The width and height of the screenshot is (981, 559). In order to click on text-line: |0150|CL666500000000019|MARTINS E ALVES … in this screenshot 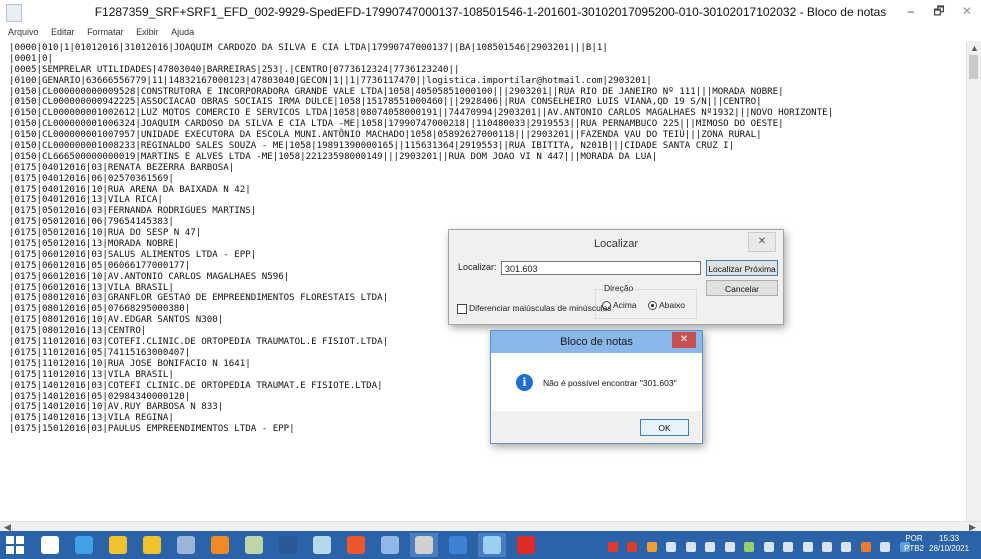, I will do `click(488, 157)`.